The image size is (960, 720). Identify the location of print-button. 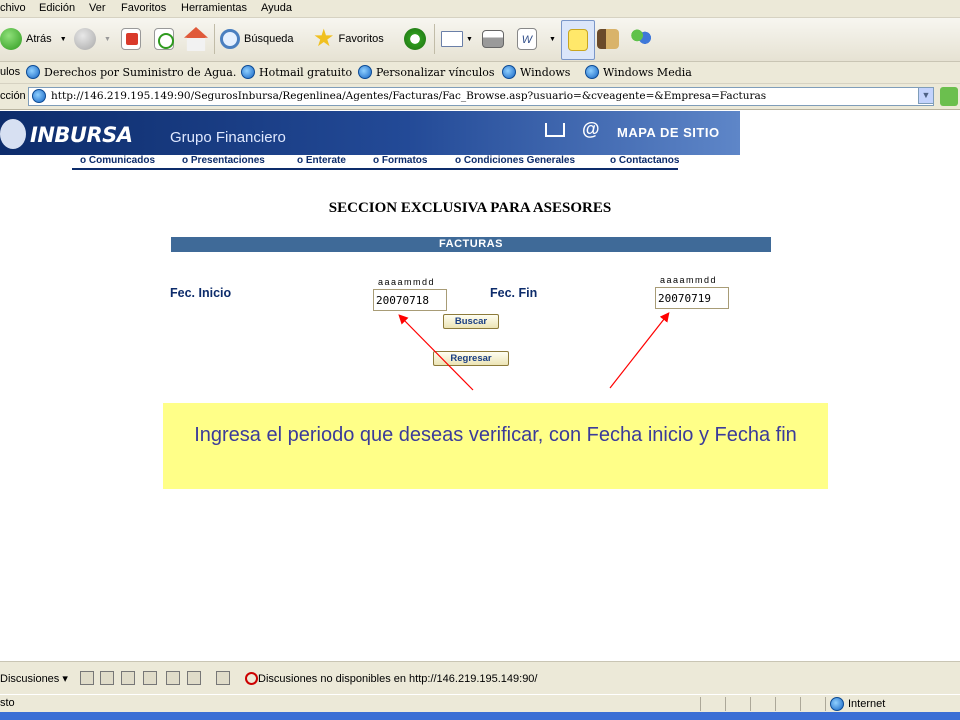
(493, 39).